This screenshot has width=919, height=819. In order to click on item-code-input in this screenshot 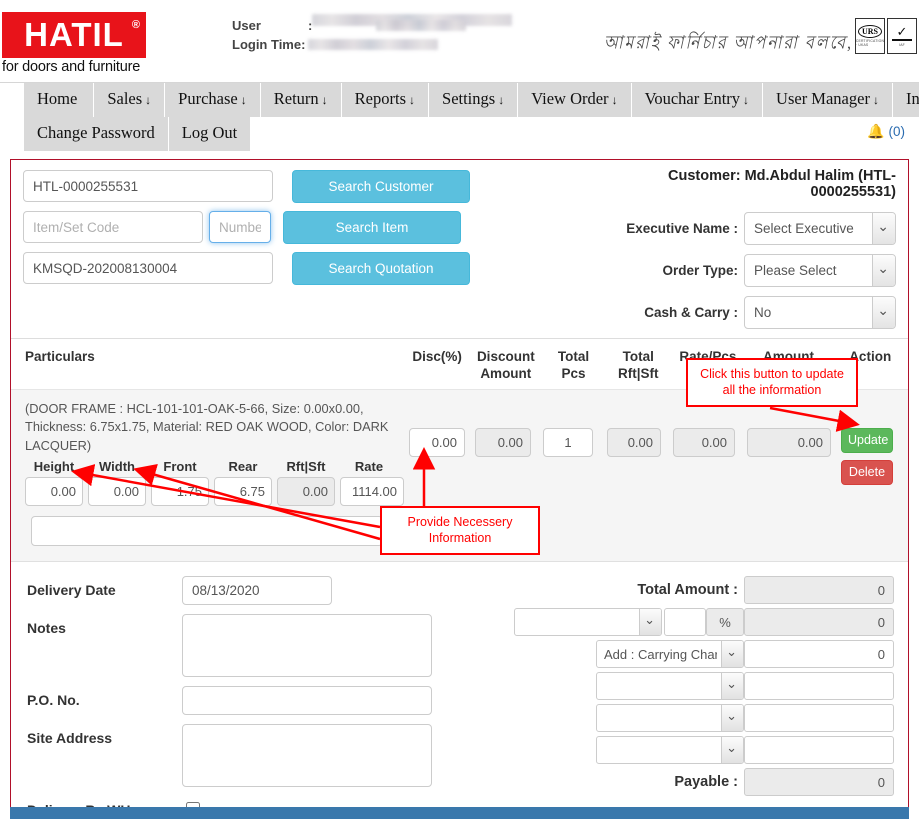, I will do `click(113, 227)`.